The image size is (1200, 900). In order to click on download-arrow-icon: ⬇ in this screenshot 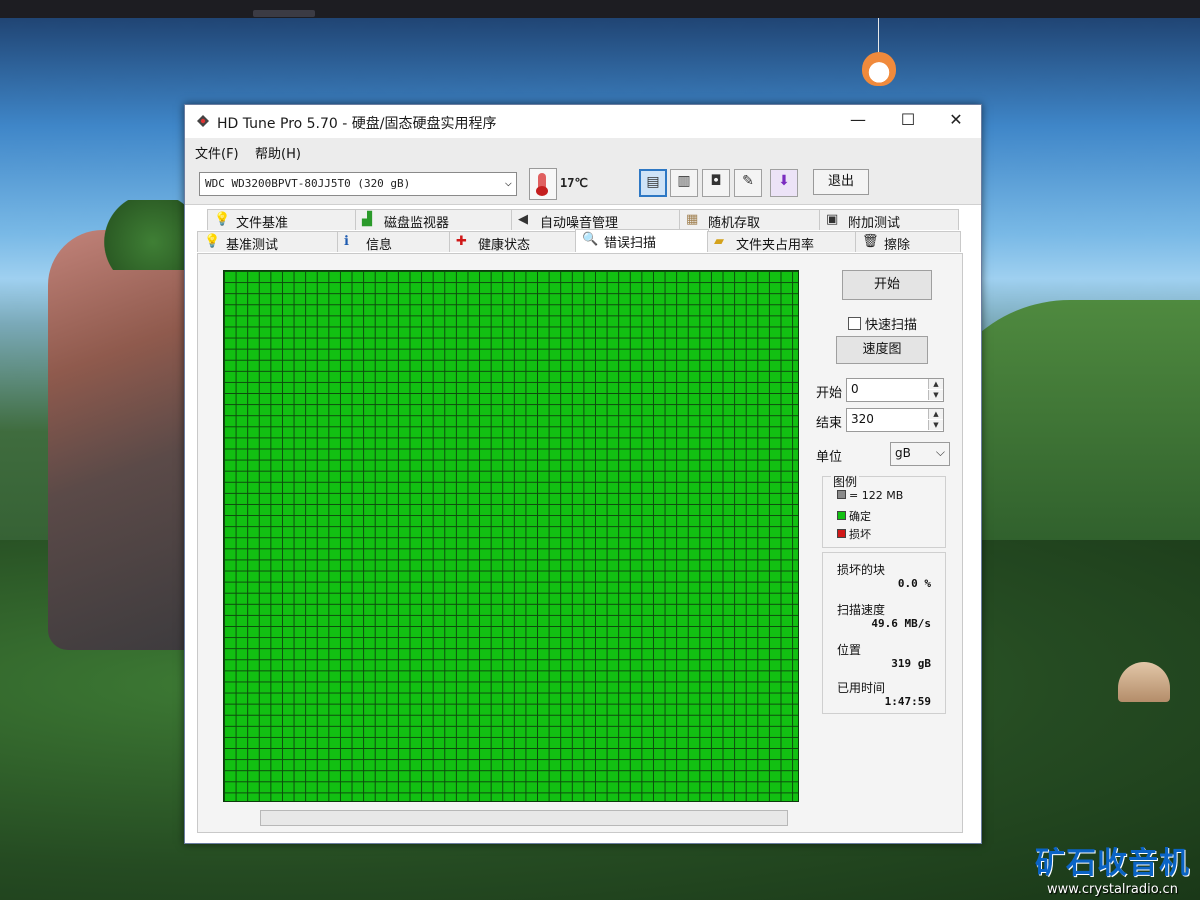, I will do `click(784, 181)`.